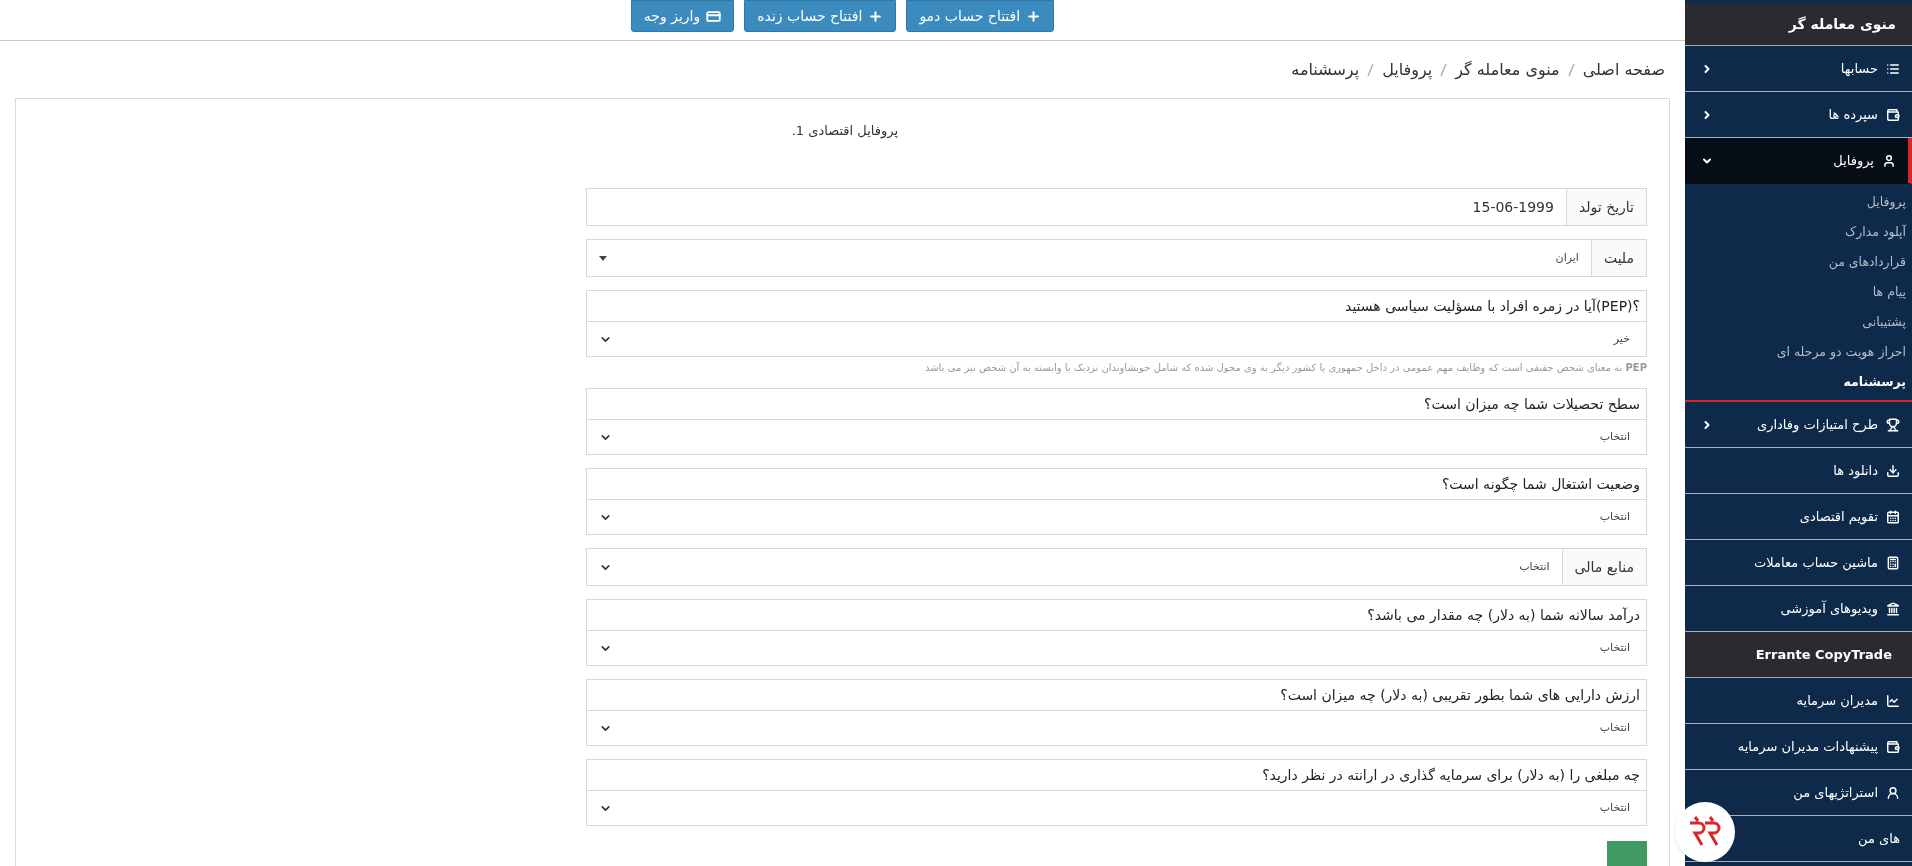 The width and height of the screenshot is (1912, 866). Describe the element at coordinates (1893, 424) in the screenshot. I see `trophy-icon` at that location.